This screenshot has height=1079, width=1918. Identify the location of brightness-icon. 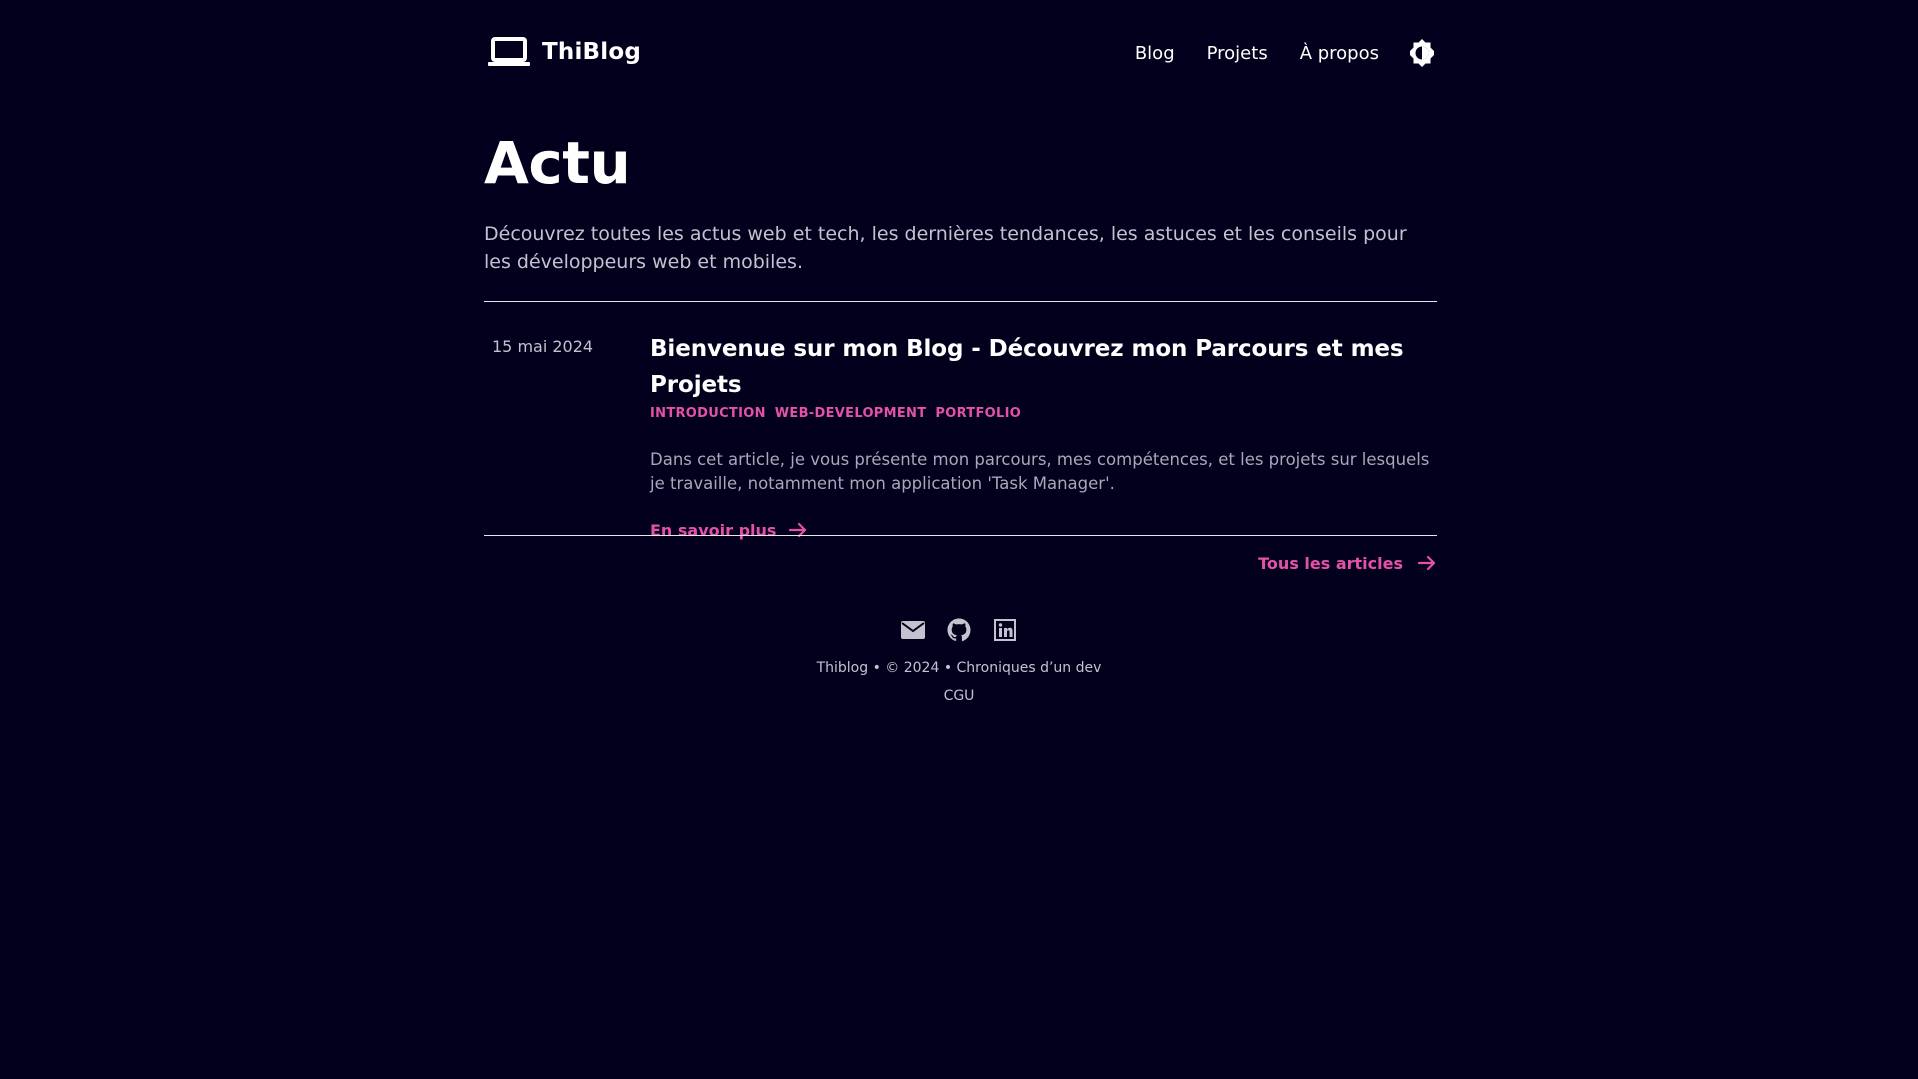
(1422, 53).